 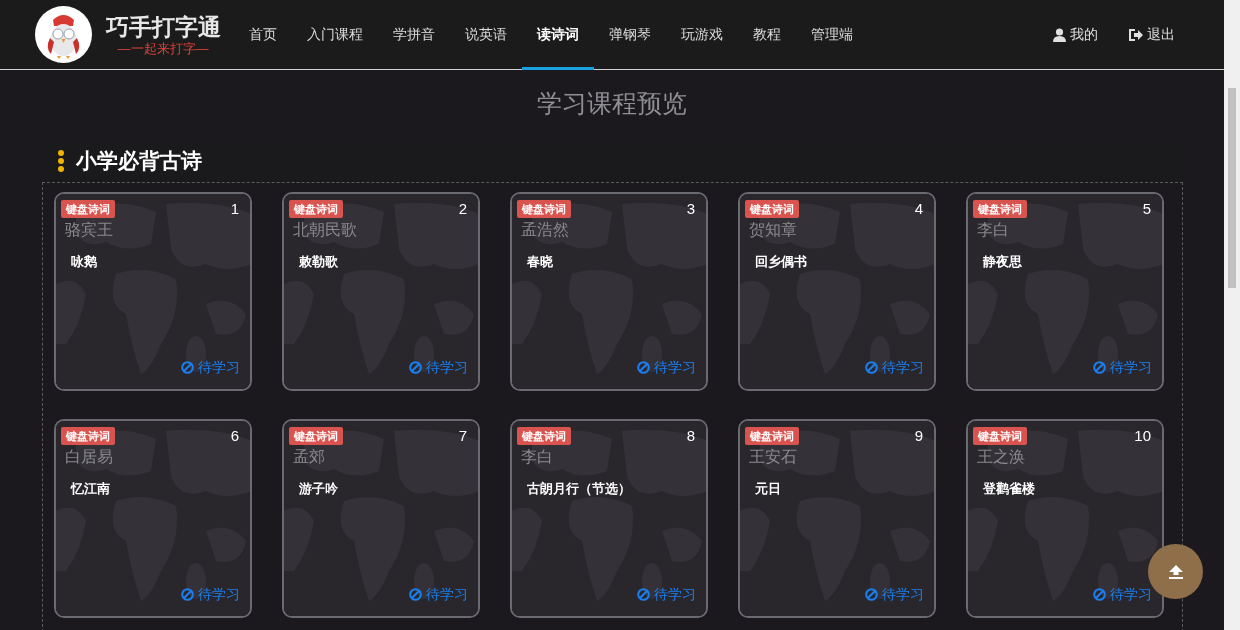 I want to click on scrollbar, so click(x=1232, y=315).